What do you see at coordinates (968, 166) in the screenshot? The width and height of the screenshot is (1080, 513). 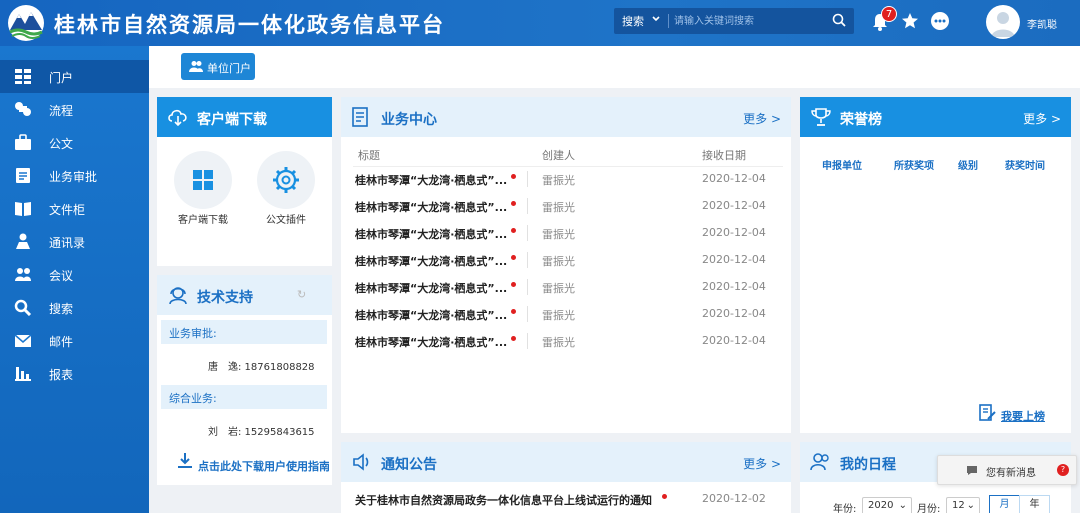 I see `honor-column-level: 级别` at bounding box center [968, 166].